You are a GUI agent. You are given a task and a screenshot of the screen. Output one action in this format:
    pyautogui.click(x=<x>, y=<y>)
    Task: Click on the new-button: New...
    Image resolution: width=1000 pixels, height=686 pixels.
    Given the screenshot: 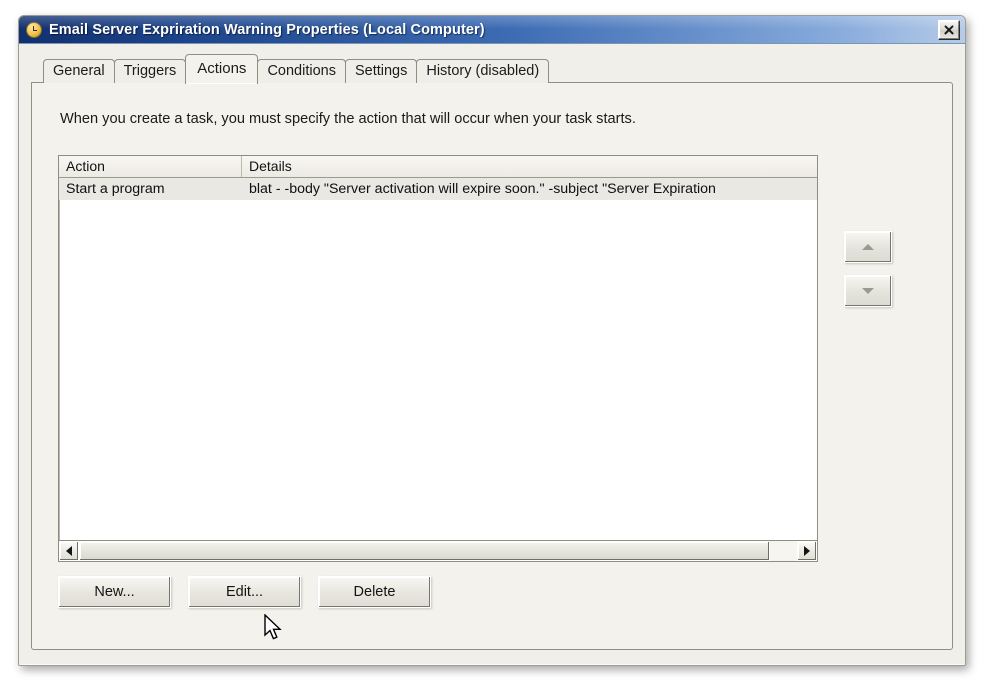 What is the action you would take?
    pyautogui.click(x=114, y=592)
    